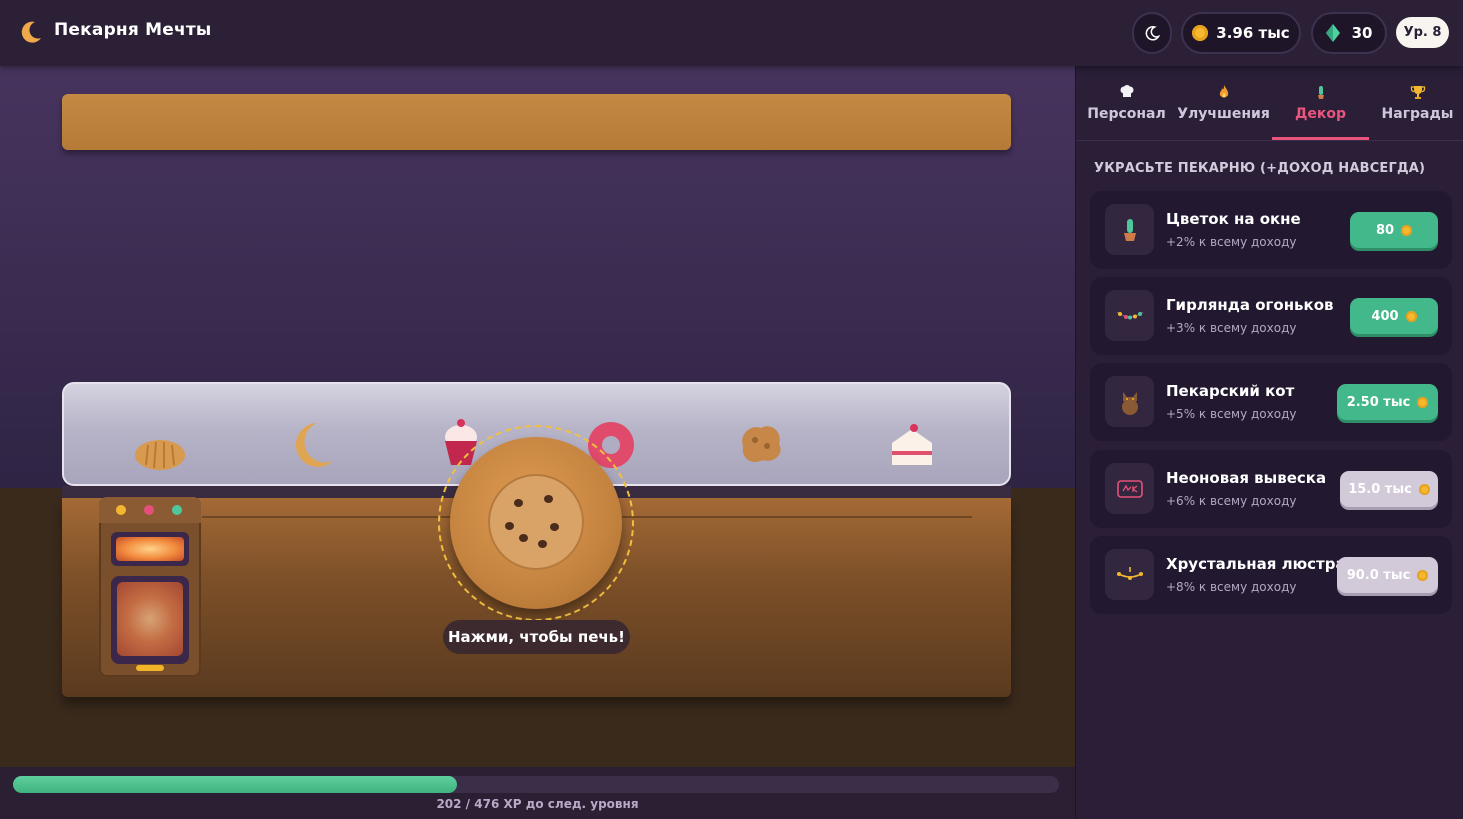 This screenshot has width=1463, height=819. I want to click on buy-button: 2.50 тыс, so click(1387, 402).